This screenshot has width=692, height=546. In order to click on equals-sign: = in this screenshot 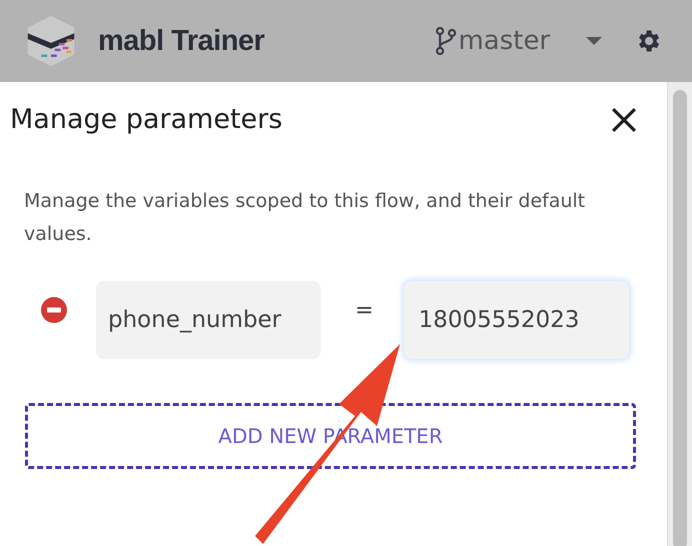, I will do `click(364, 310)`.